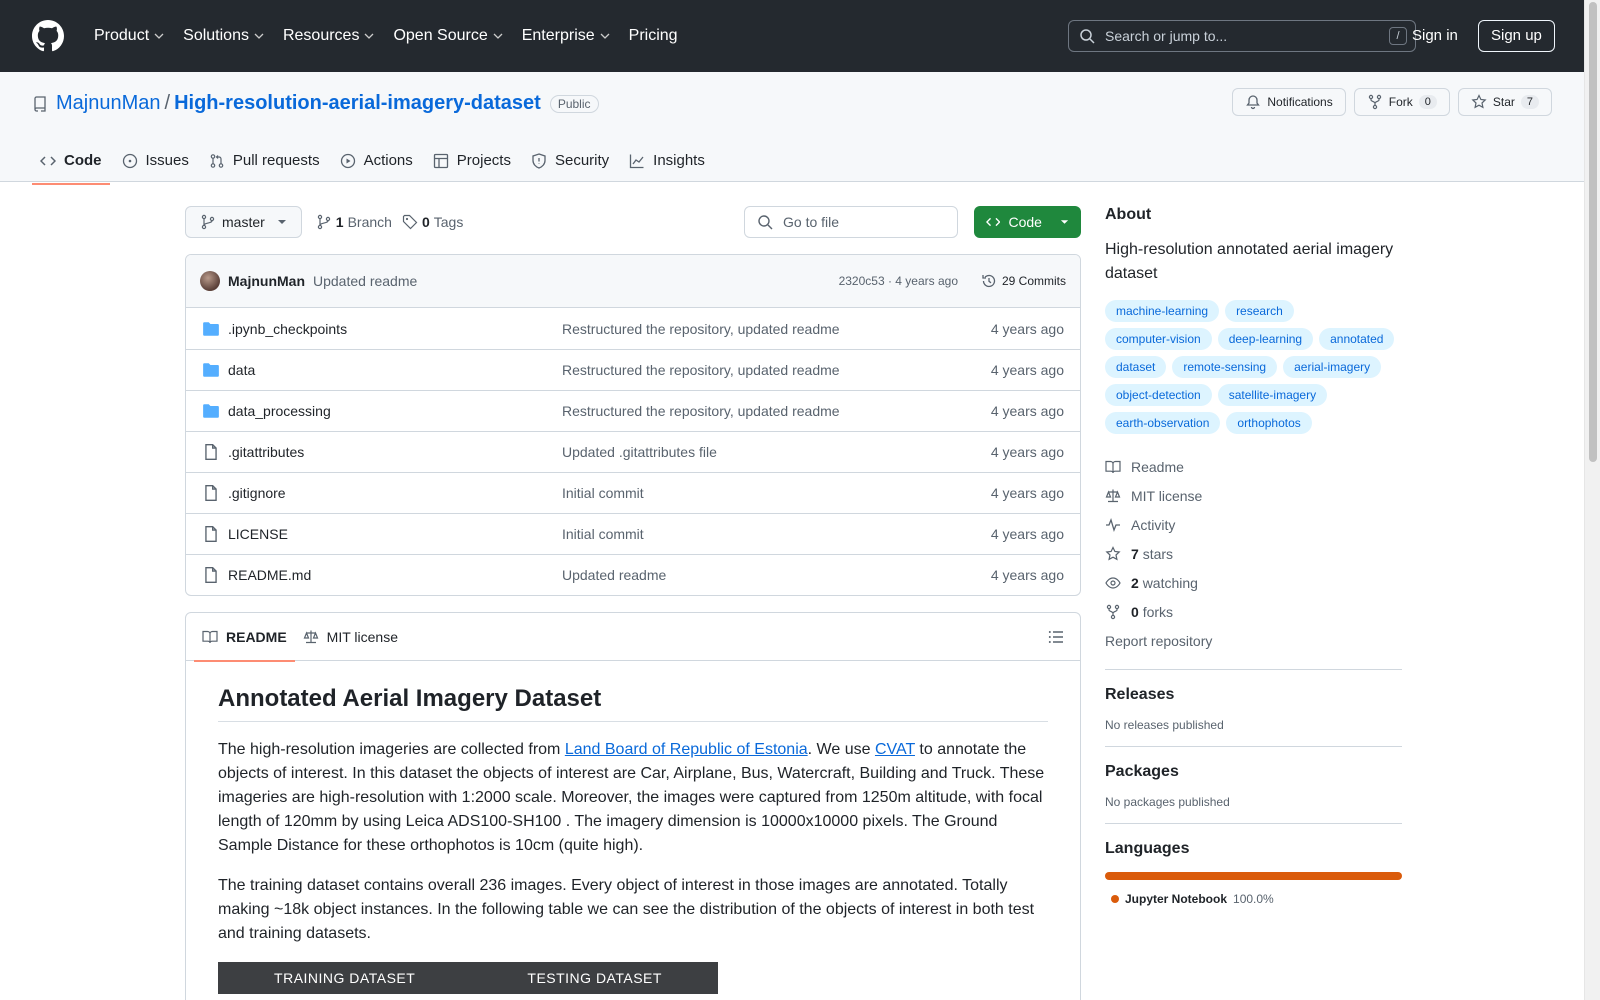  I want to click on topic-tag: remote-sensing, so click(1225, 367).